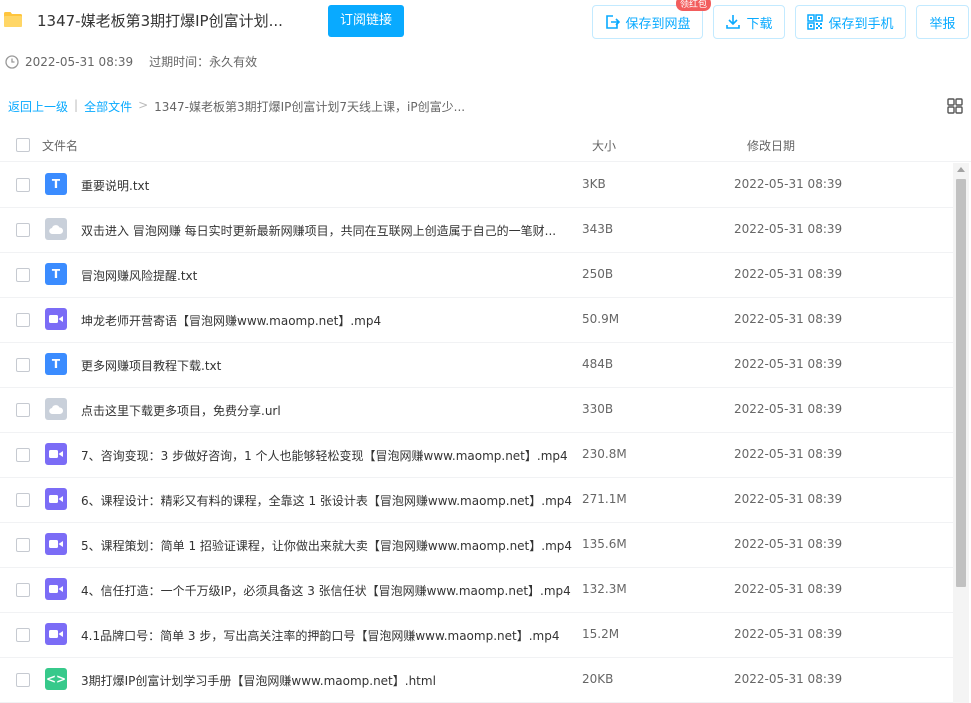  I want to click on scroll-up-arrow, so click(961, 169).